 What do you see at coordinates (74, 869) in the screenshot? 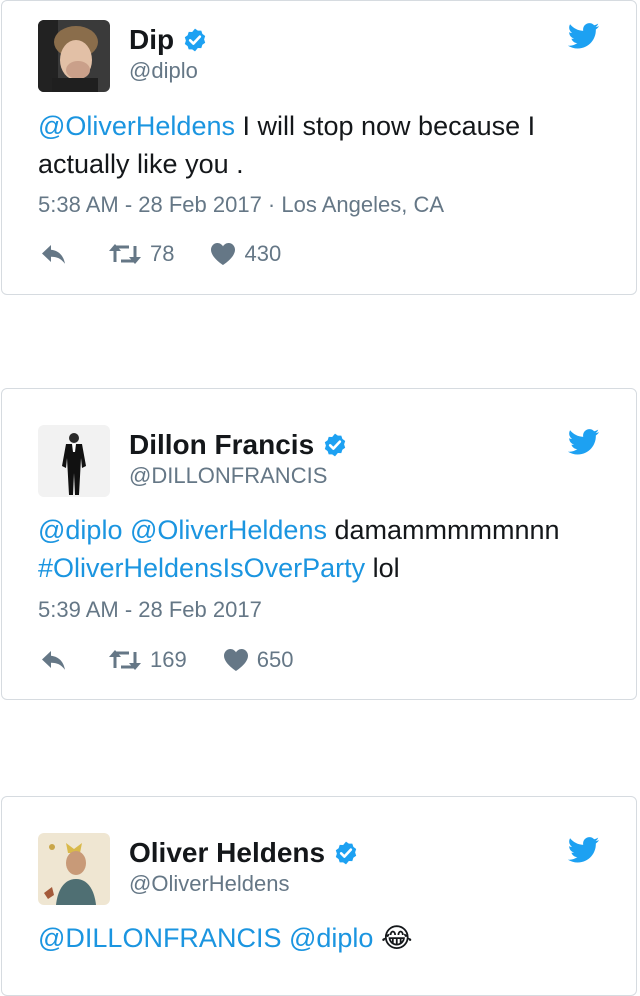
I see `avatar-oliverheldens` at bounding box center [74, 869].